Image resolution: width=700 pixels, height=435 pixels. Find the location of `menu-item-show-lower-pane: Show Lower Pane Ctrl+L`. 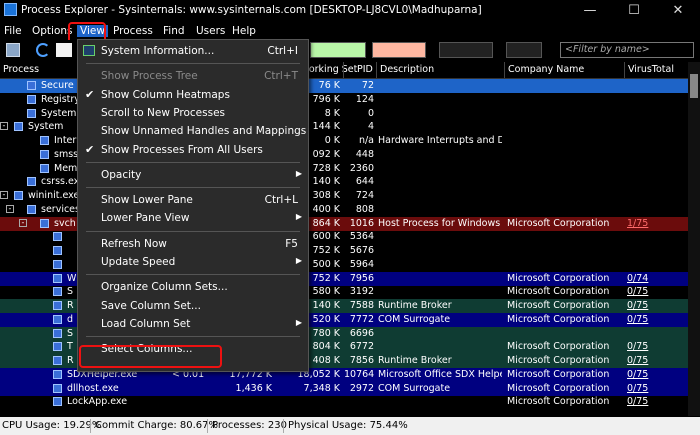

menu-item-show-lower-pane: Show Lower Pane Ctrl+L is located at coordinates (193, 200).